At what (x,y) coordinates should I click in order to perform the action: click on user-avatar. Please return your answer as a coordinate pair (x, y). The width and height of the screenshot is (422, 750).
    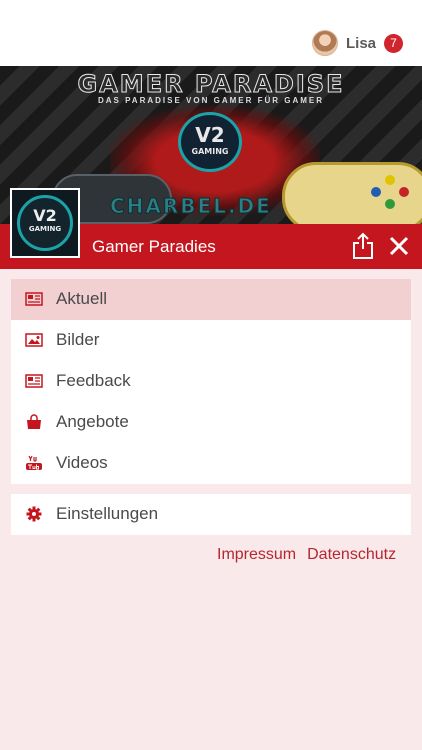
    Looking at the image, I should click on (325, 43).